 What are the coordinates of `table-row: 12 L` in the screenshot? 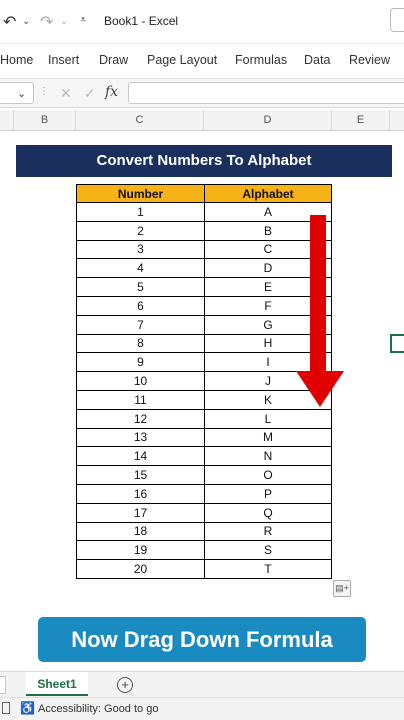 It's located at (204, 418).